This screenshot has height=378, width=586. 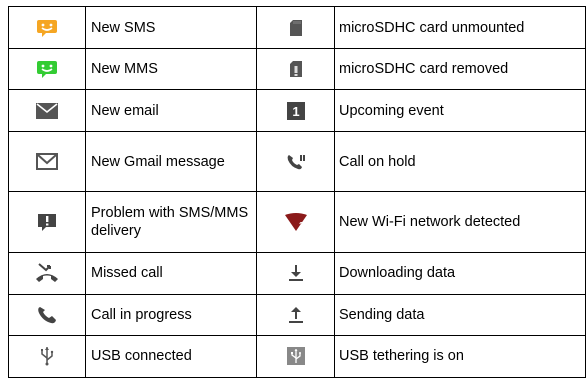 I want to click on table-row: Missed call Downloading data, so click(x=297, y=273).